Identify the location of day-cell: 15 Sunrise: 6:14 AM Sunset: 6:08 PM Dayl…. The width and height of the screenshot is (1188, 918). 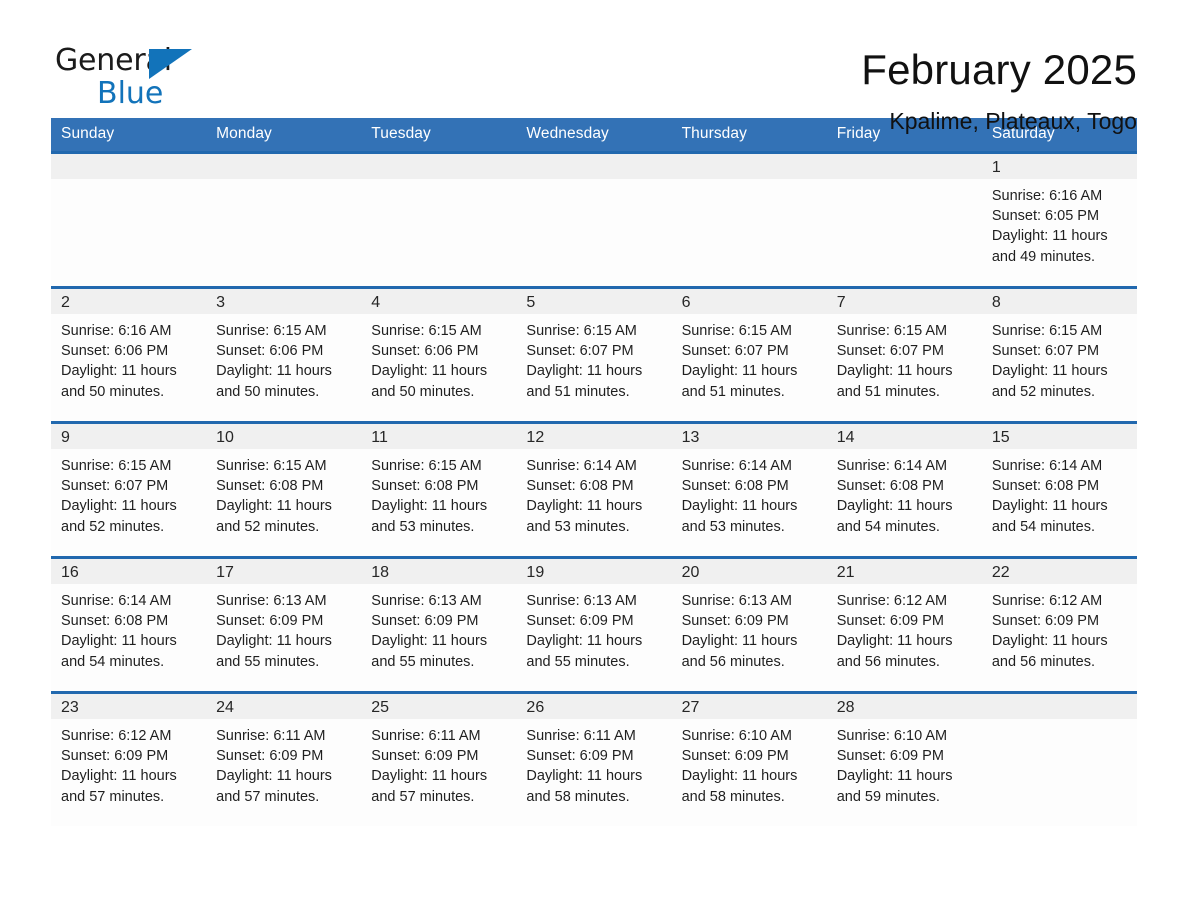
(1059, 489).